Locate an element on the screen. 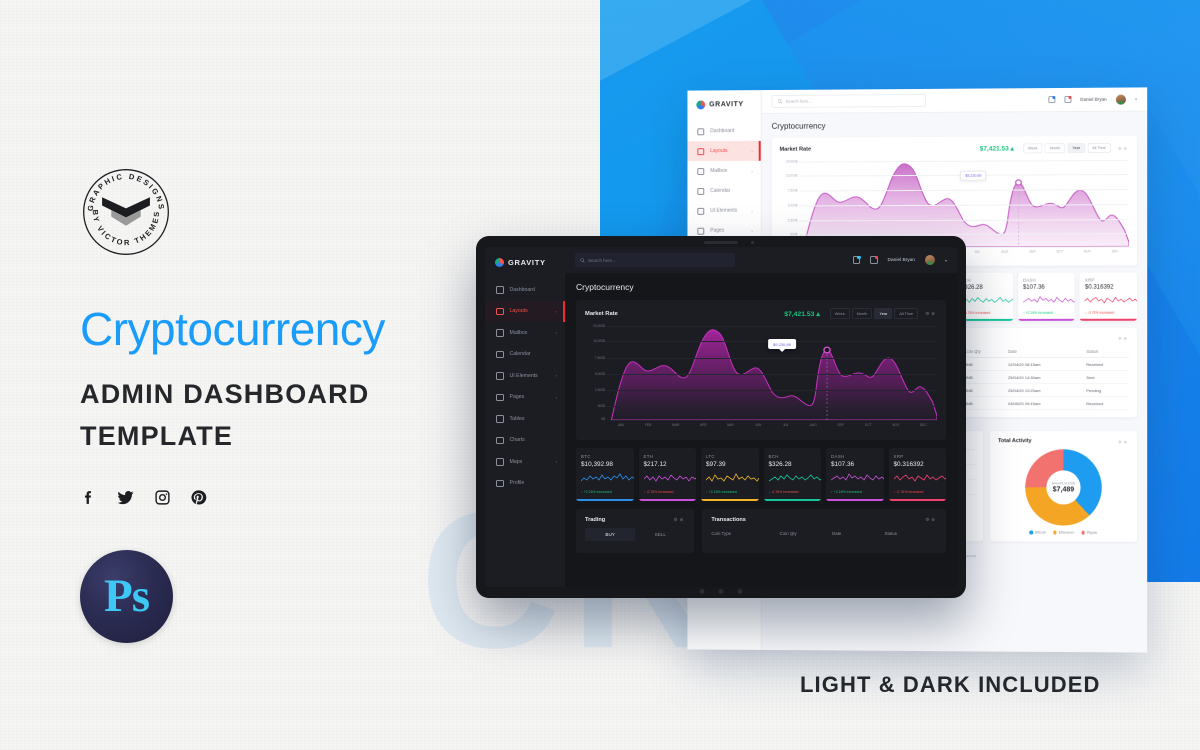  sidebar-item-maps: Maps › is located at coordinates (525, 462).